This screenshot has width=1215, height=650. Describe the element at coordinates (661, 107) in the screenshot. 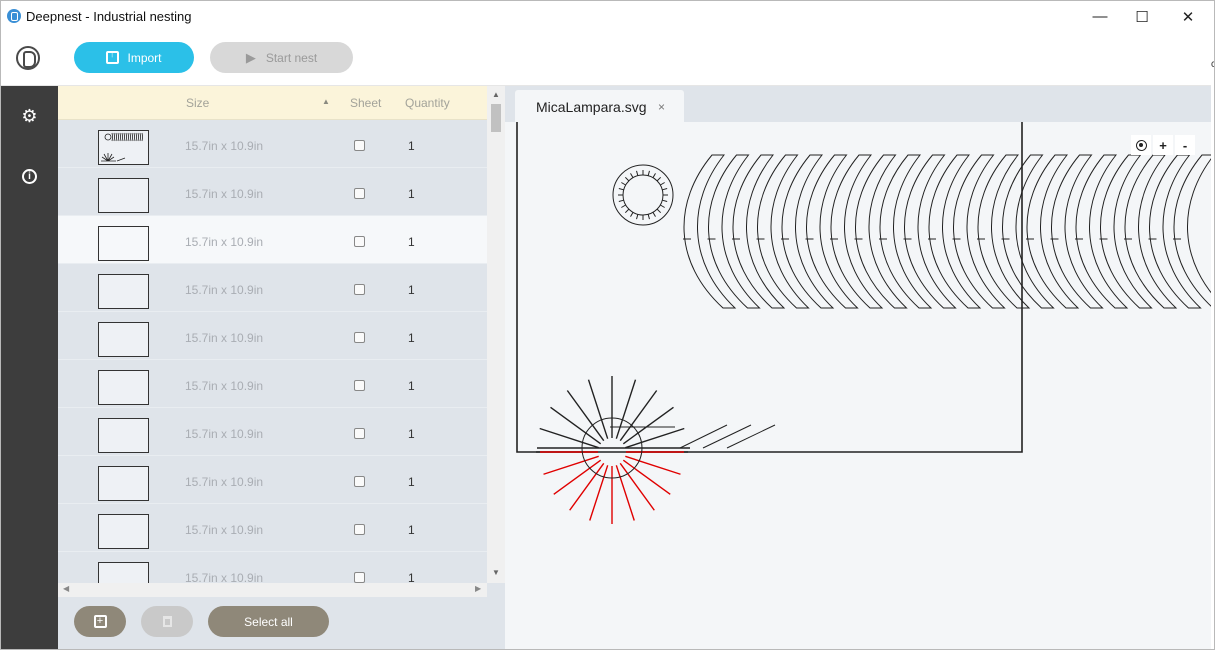

I see `tab-close-icon: ×` at that location.